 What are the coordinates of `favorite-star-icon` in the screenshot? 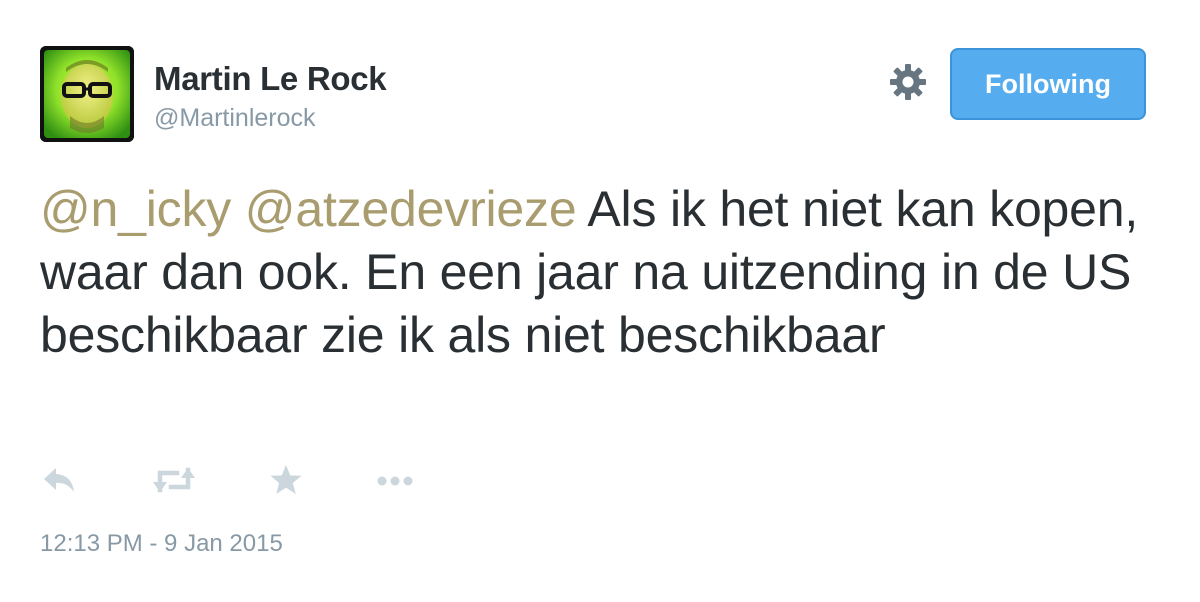 It's located at (286, 480).